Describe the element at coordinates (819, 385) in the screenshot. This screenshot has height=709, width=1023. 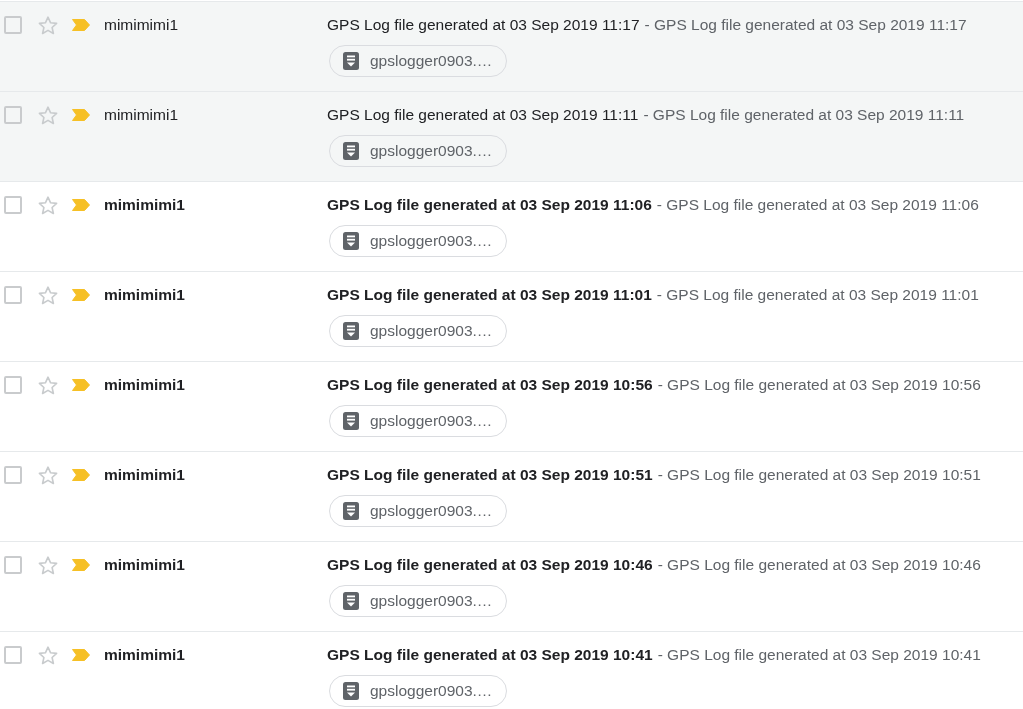
I see `snippet-text: - GPS Log file generated at 03 Sep 2019 10:56` at that location.